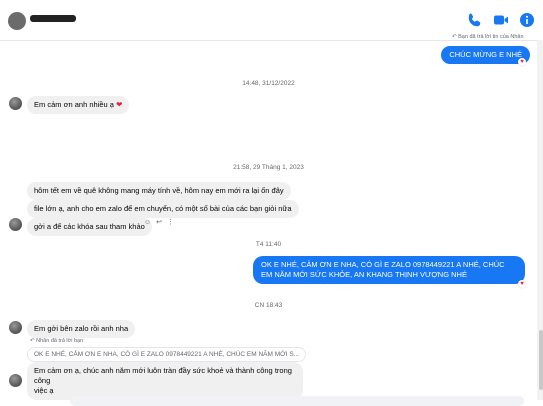 Image resolution: width=543 pixels, height=406 pixels. I want to click on timestamp-divider: 21:58, 29 Tháng 1, 2023, so click(268, 167).